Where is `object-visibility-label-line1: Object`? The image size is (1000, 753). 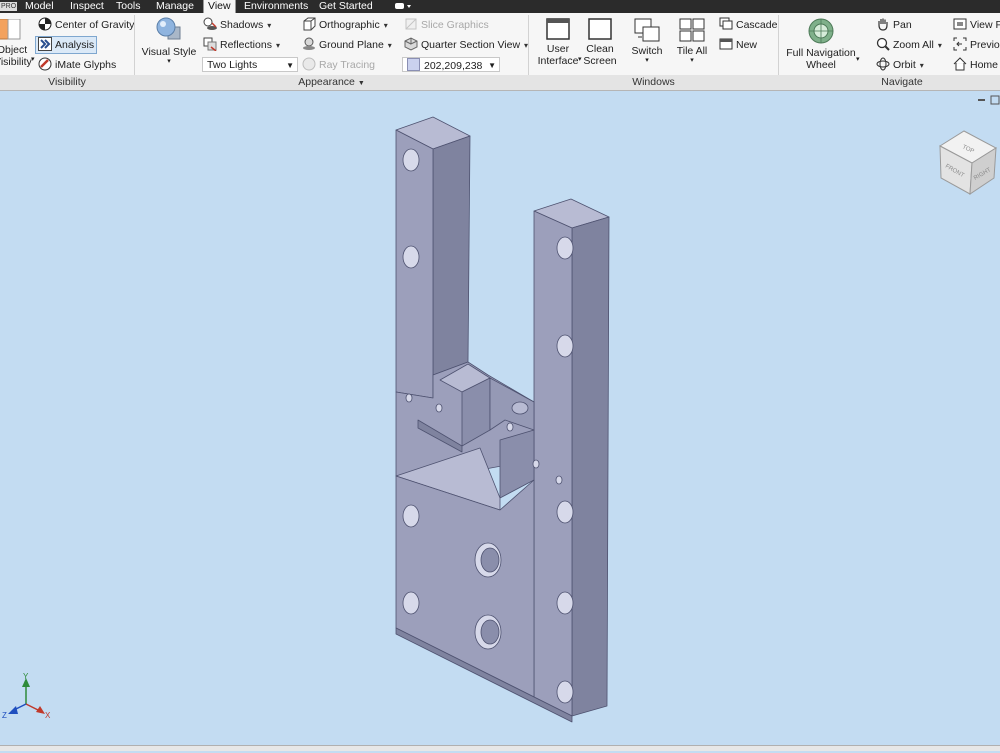
object-visibility-label-line1: Object is located at coordinates (14, 50).